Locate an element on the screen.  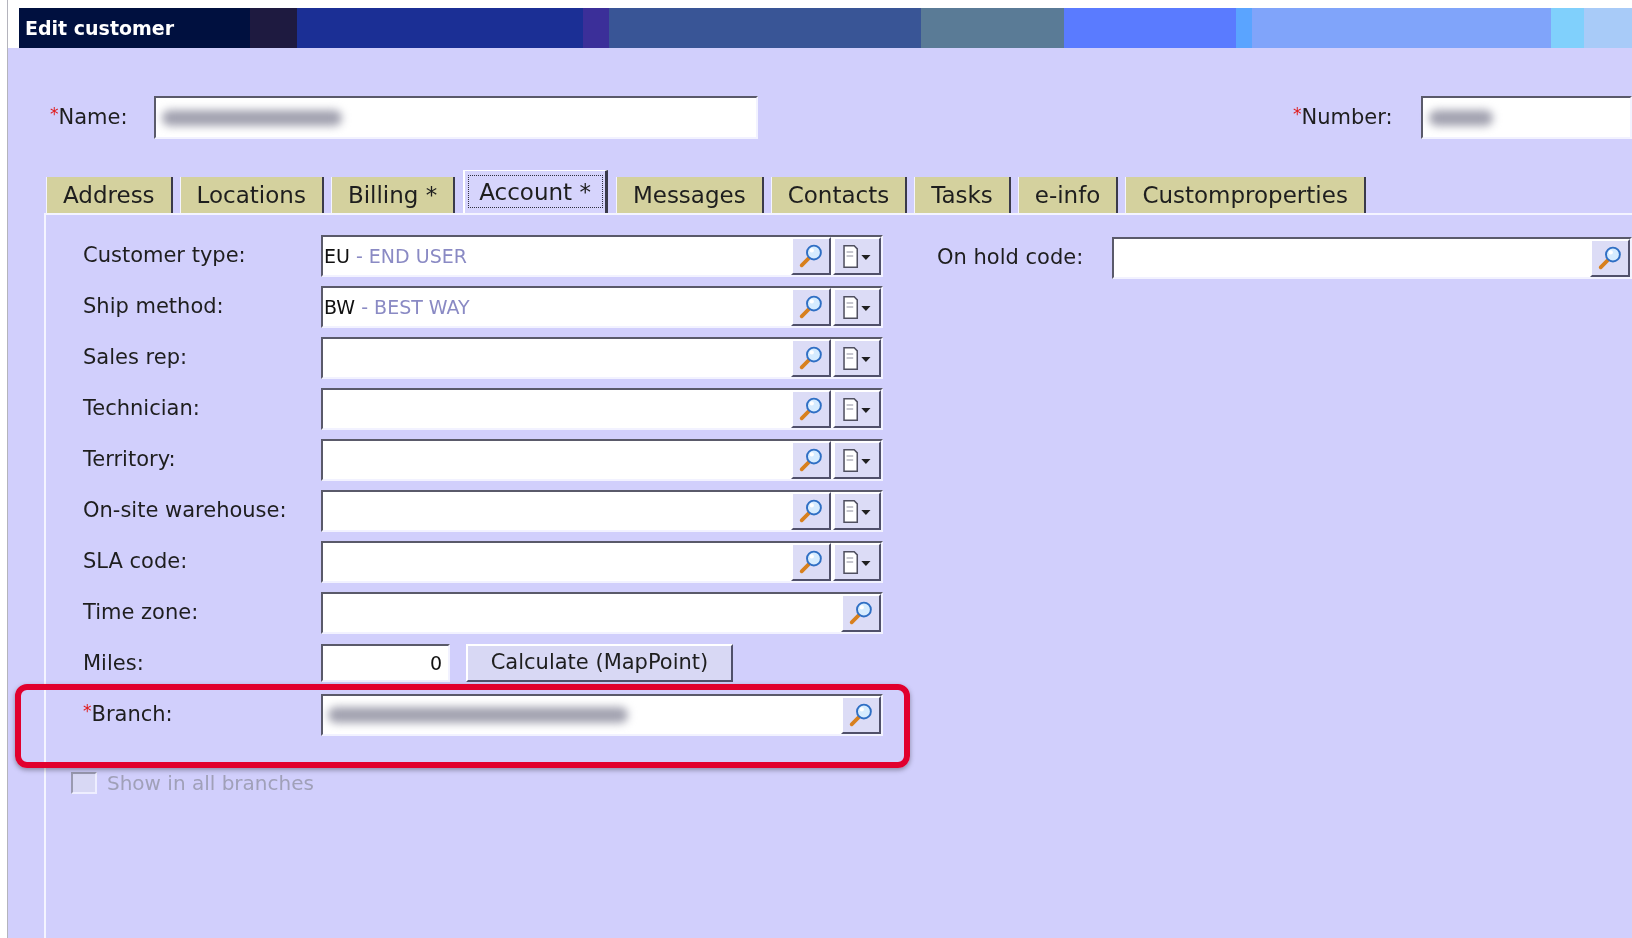
tab: Locations is located at coordinates (251, 195).